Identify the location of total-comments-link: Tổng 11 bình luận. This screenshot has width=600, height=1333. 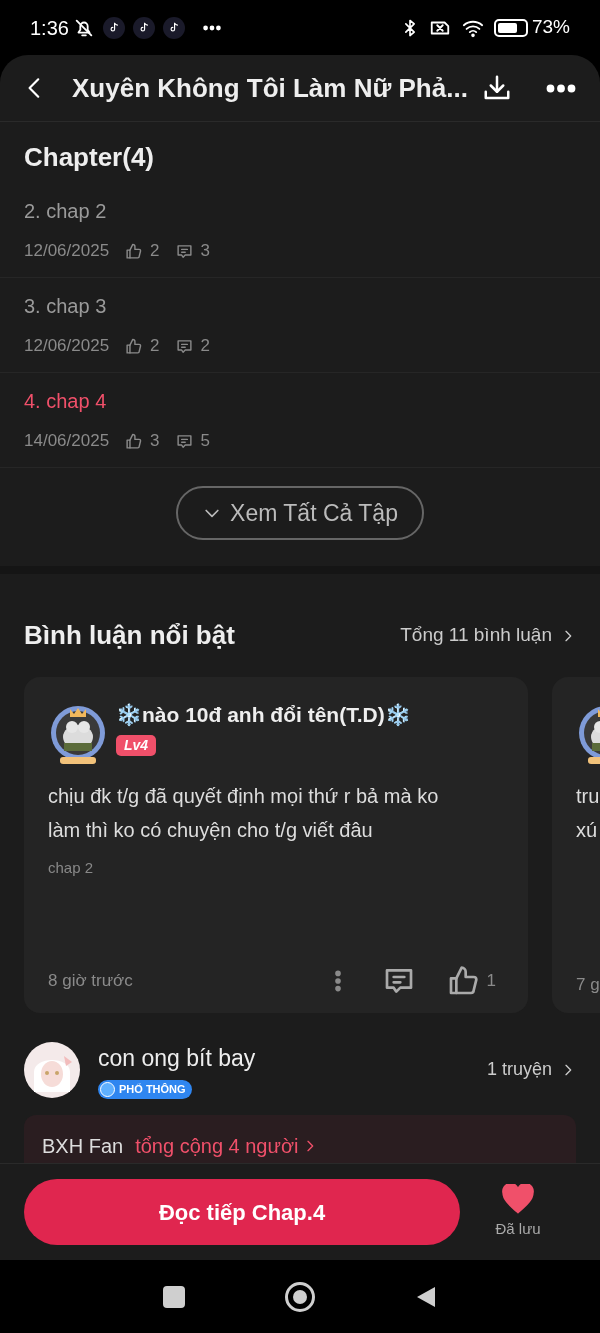
(488, 635).